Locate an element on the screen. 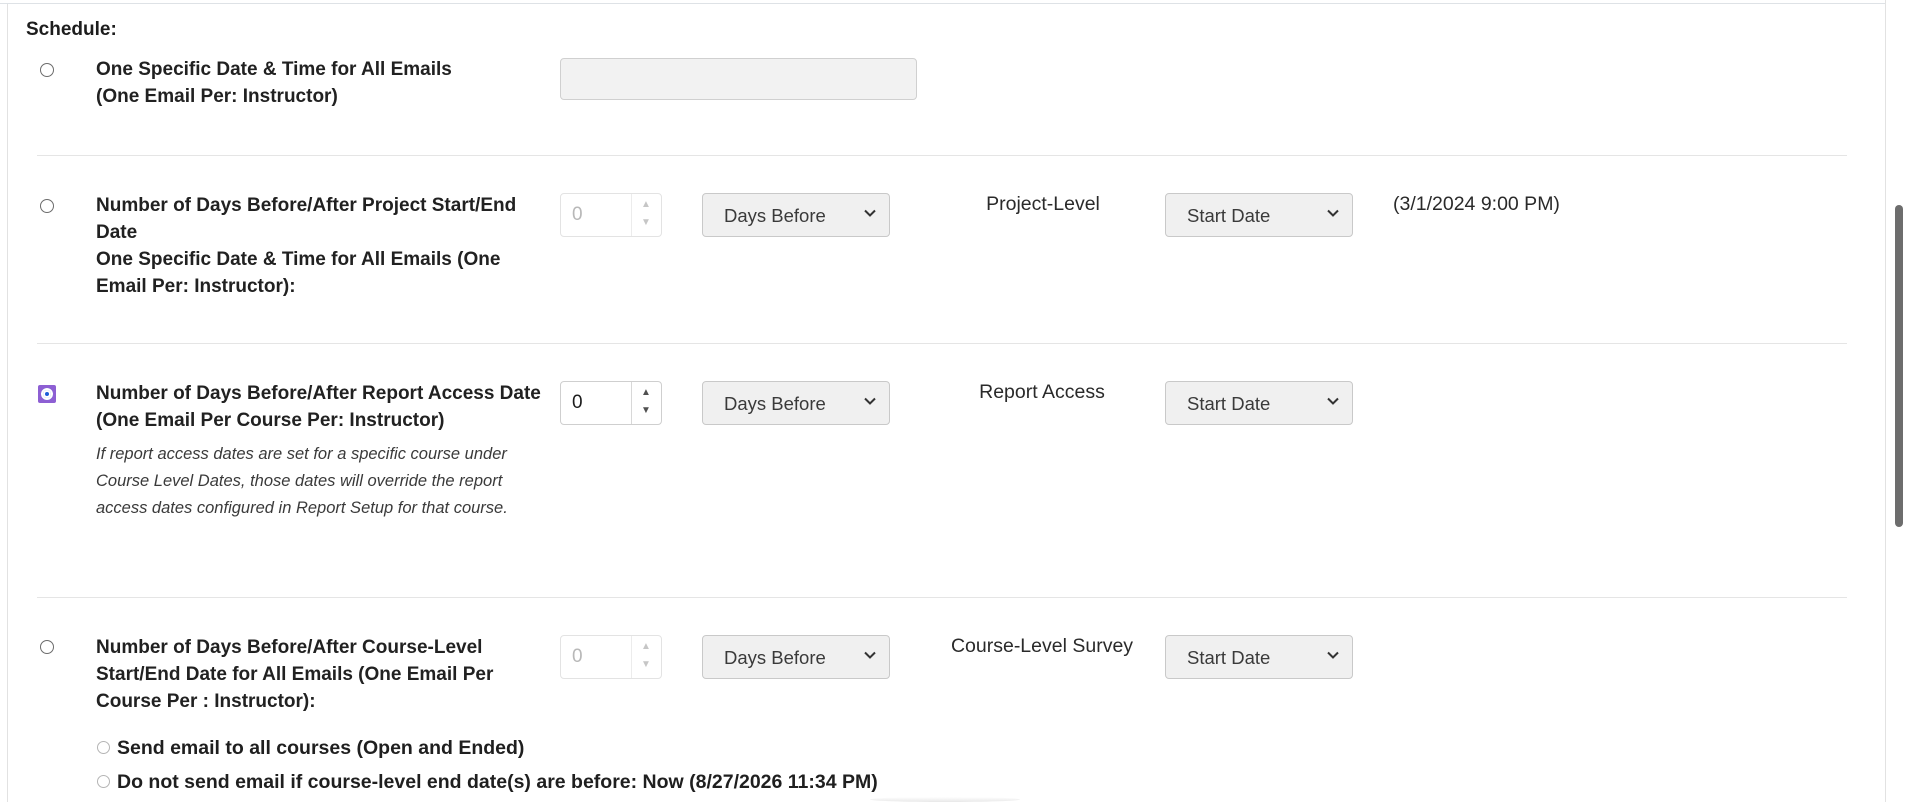 The width and height of the screenshot is (1906, 802). label-line: Date is located at coordinates (117, 232).